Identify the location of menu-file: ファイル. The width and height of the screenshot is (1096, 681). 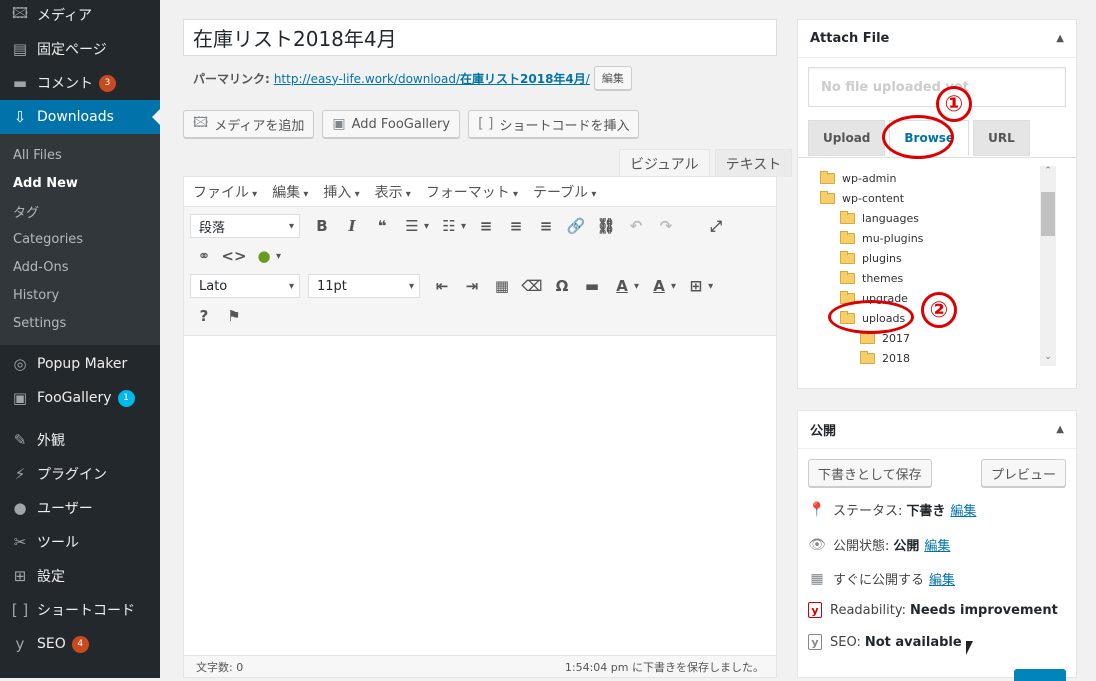
(225, 192).